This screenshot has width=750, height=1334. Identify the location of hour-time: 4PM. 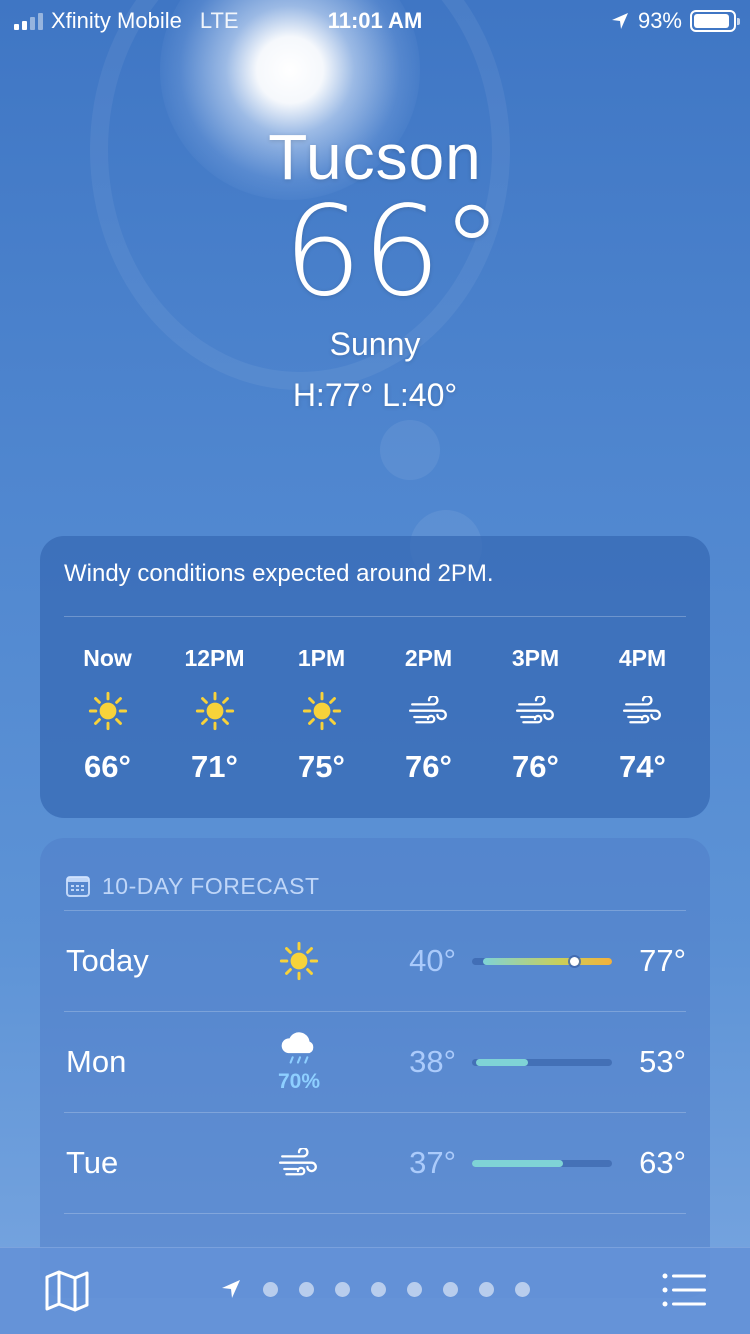
(642, 658).